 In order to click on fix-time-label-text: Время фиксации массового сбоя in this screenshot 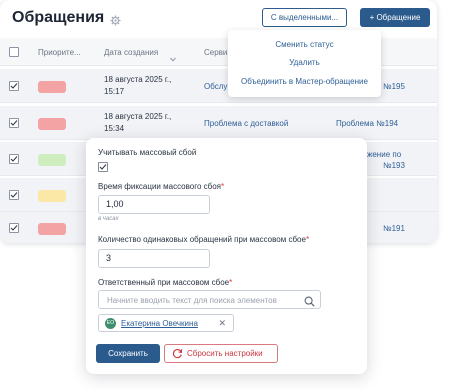, I will do `click(159, 186)`.